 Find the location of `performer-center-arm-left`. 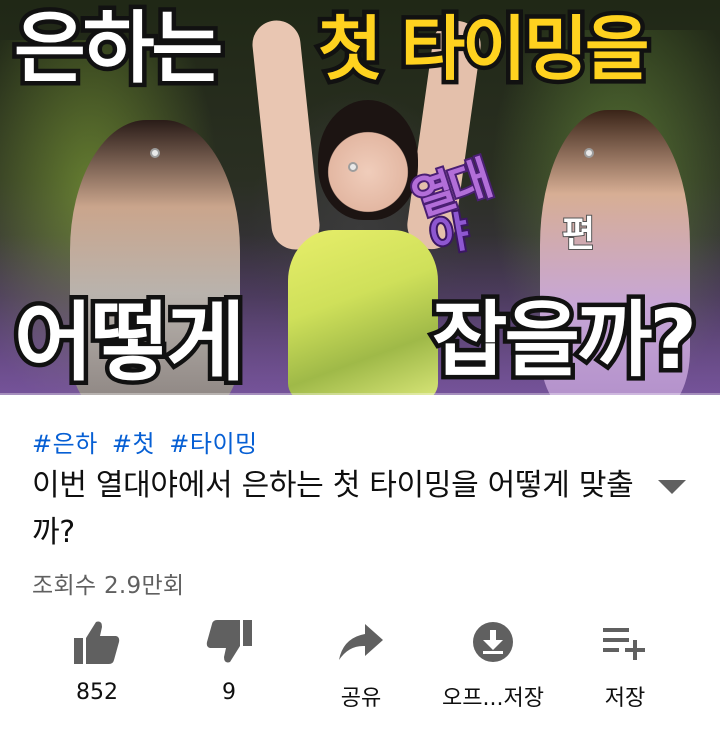

performer-center-arm-left is located at coordinates (286, 135).